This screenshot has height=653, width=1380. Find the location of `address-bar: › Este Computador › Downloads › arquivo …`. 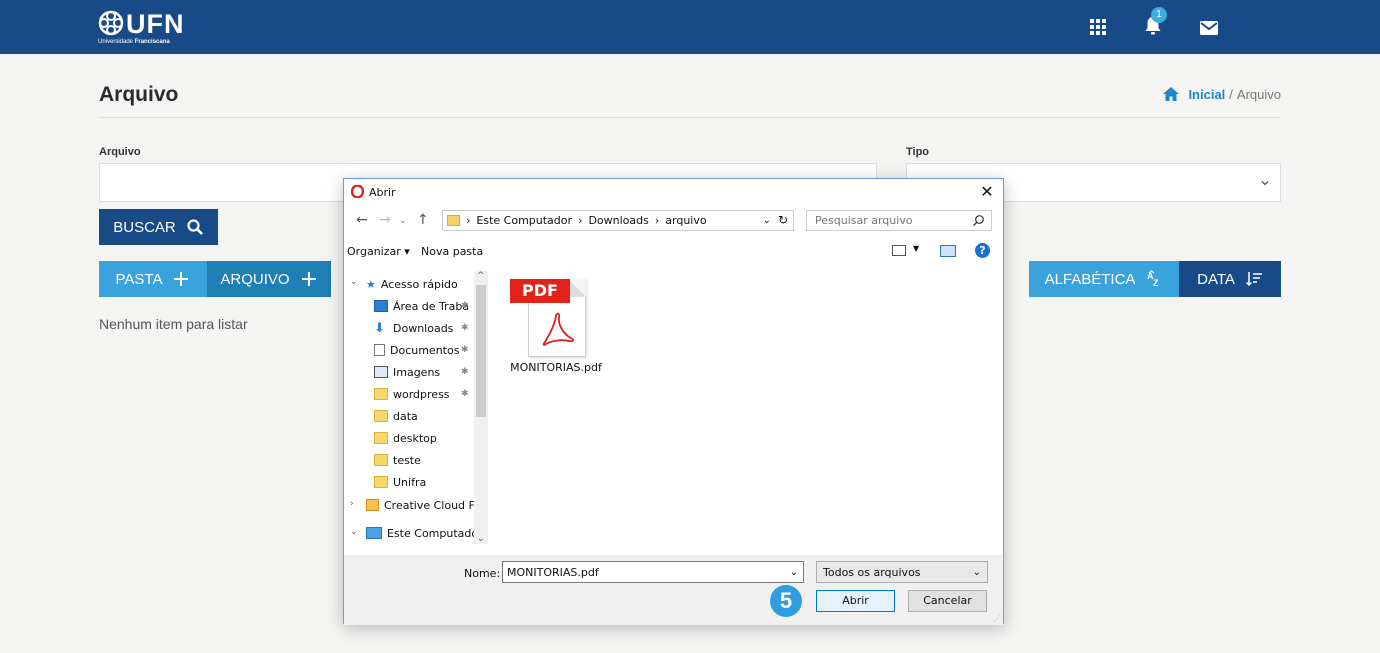

address-bar: › Este Computador › Downloads › arquivo … is located at coordinates (618, 220).